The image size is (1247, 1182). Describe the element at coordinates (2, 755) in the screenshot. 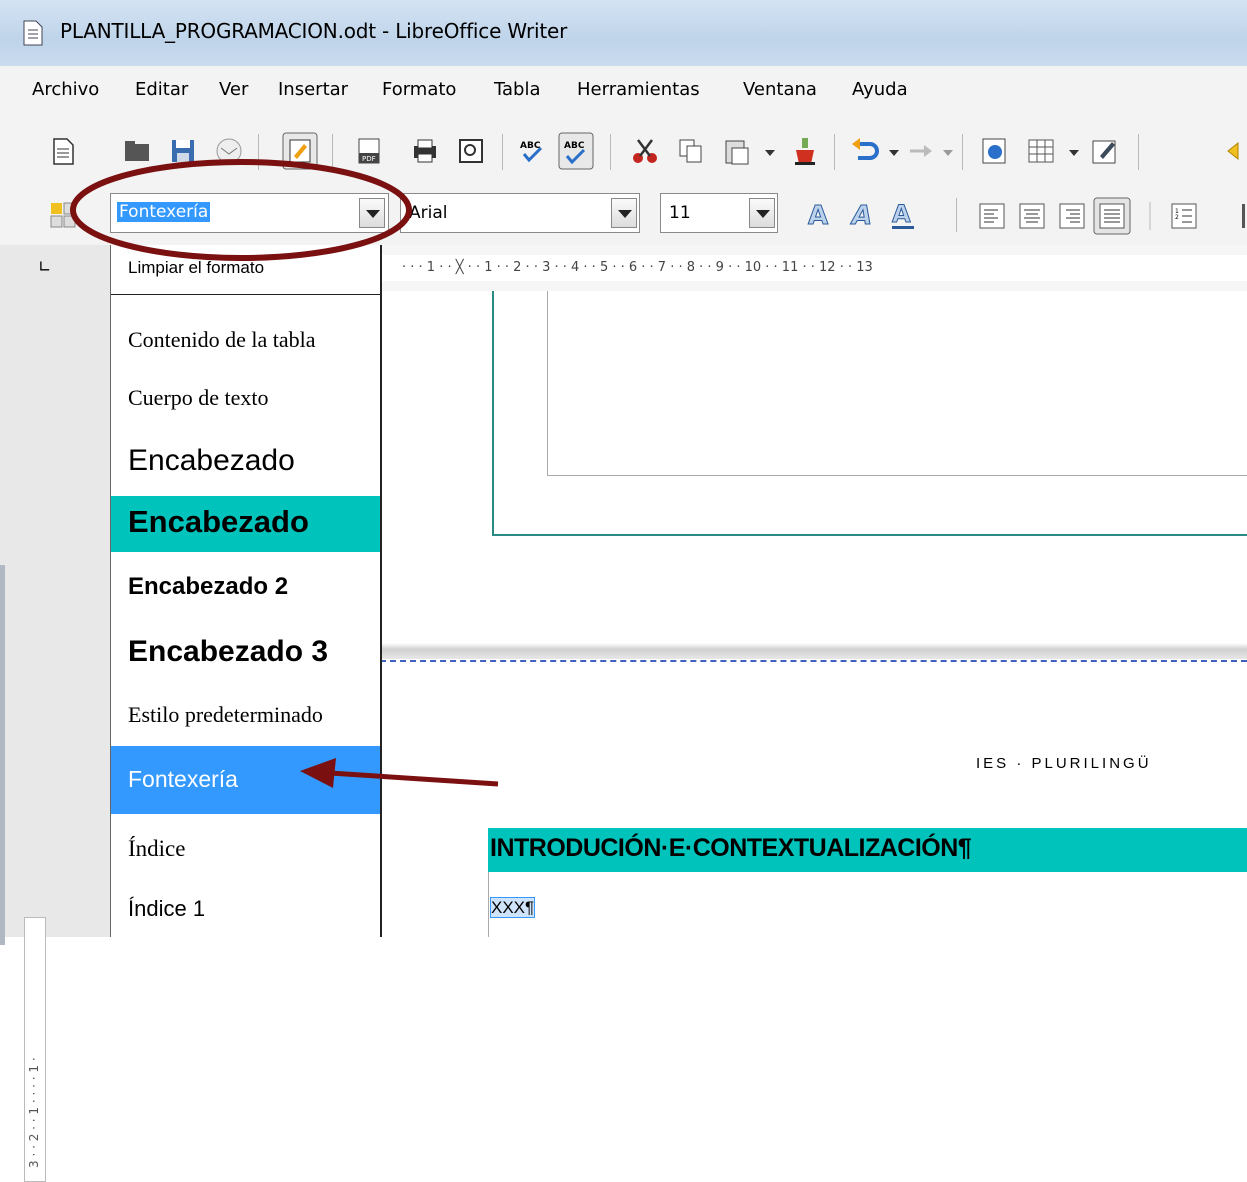

I see `window-edge` at that location.